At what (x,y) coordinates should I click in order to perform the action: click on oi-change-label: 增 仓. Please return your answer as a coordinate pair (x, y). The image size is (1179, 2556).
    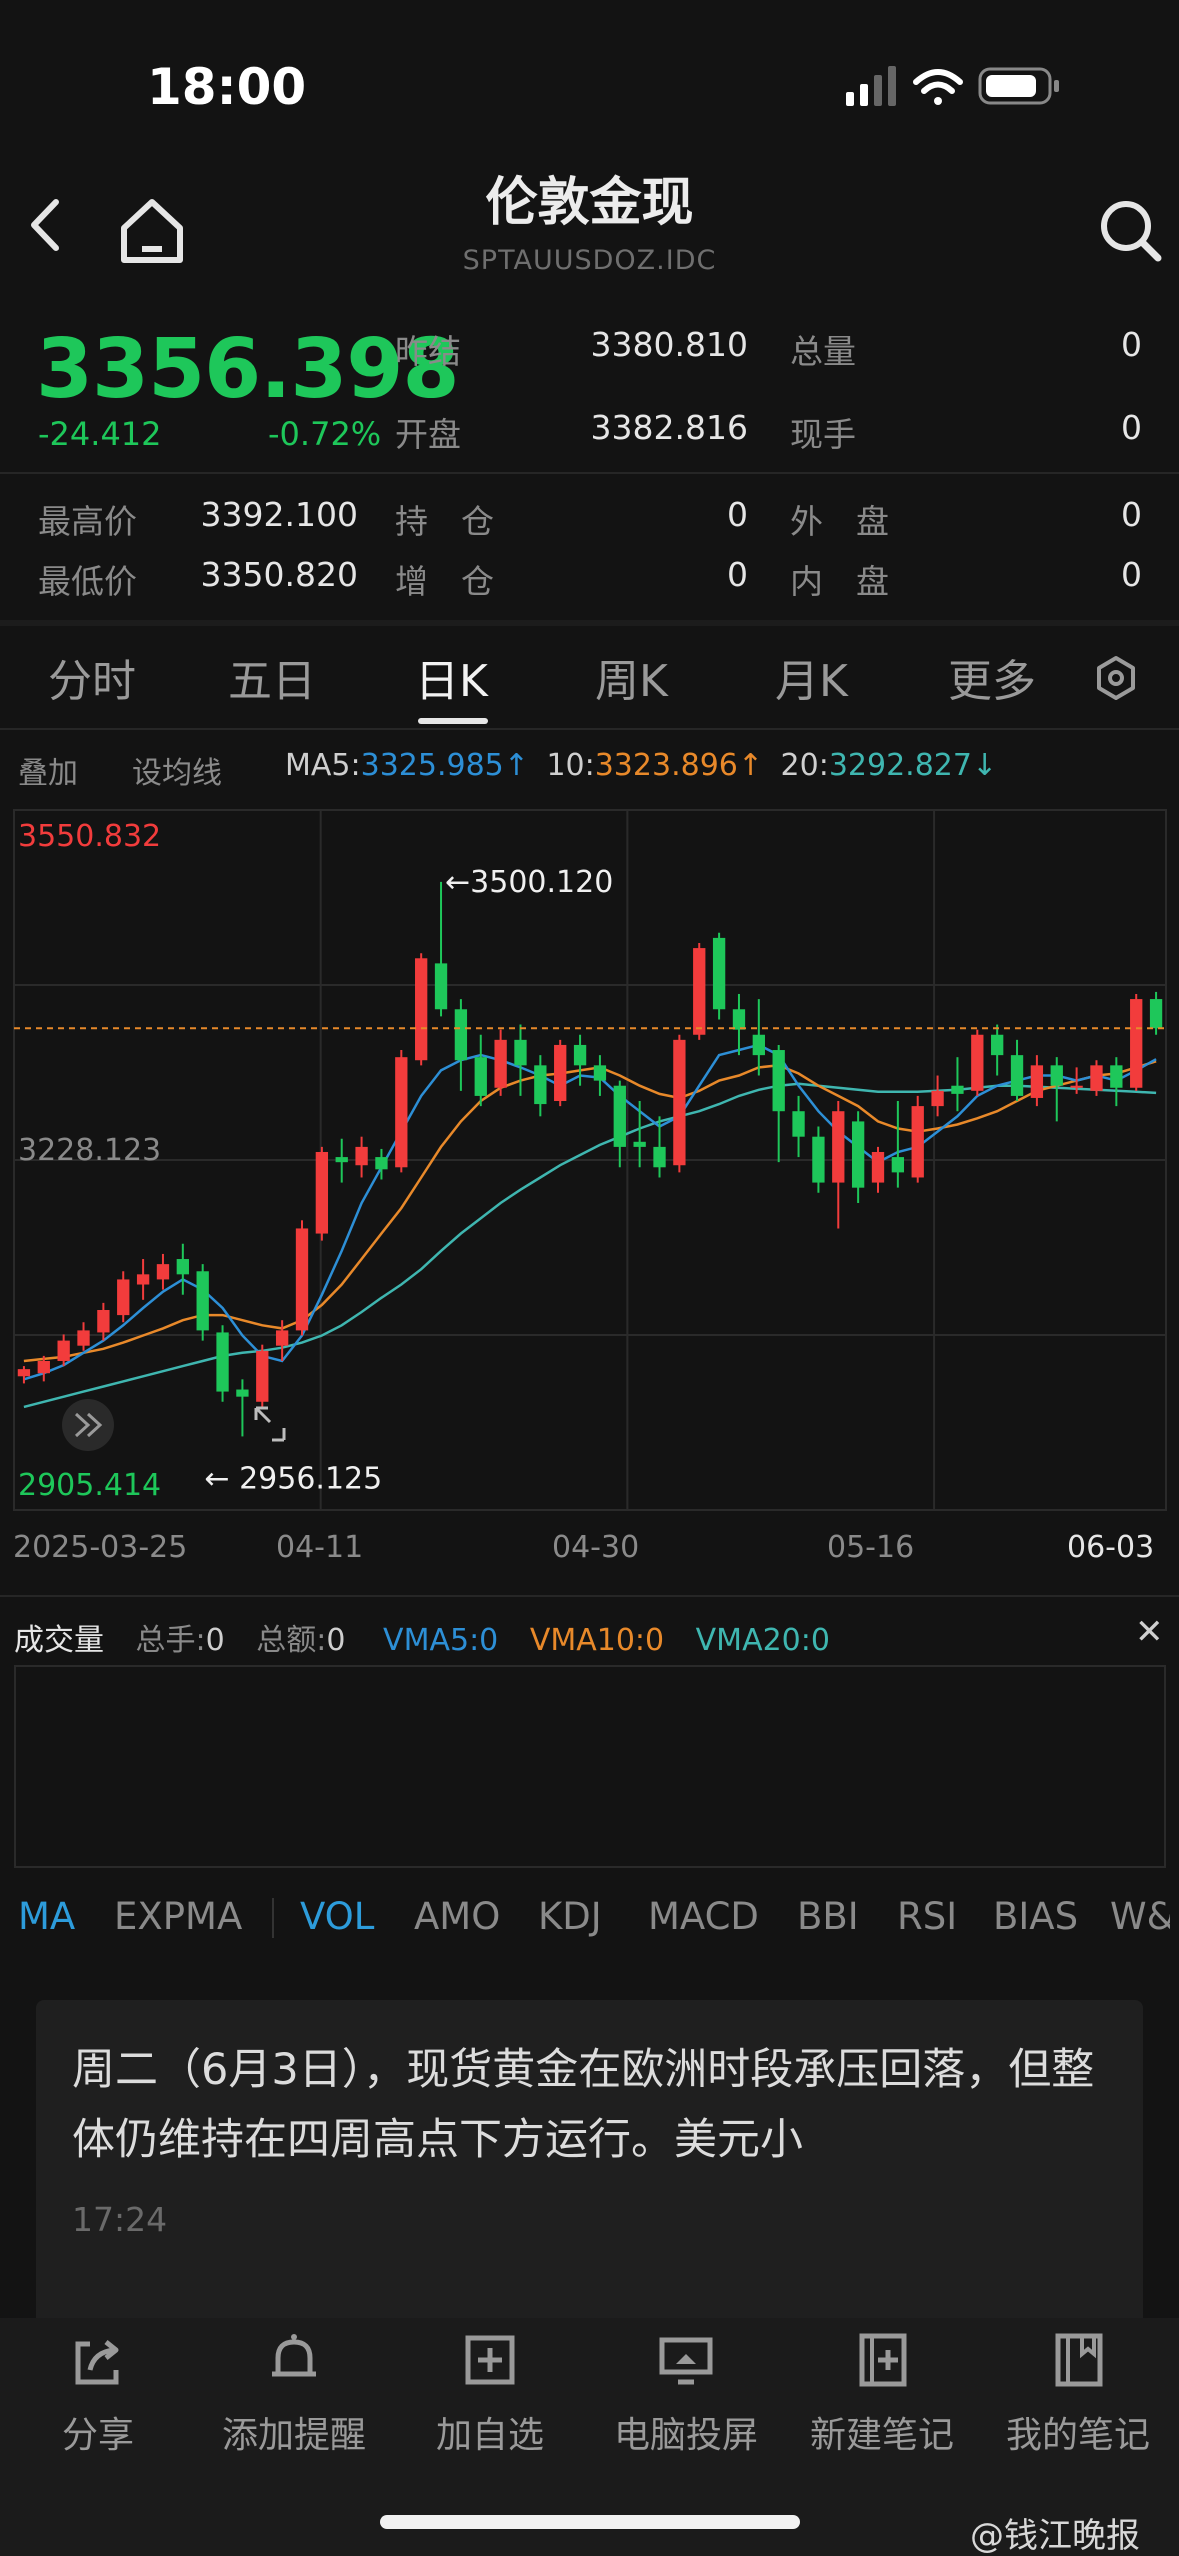
    Looking at the image, I should click on (444, 581).